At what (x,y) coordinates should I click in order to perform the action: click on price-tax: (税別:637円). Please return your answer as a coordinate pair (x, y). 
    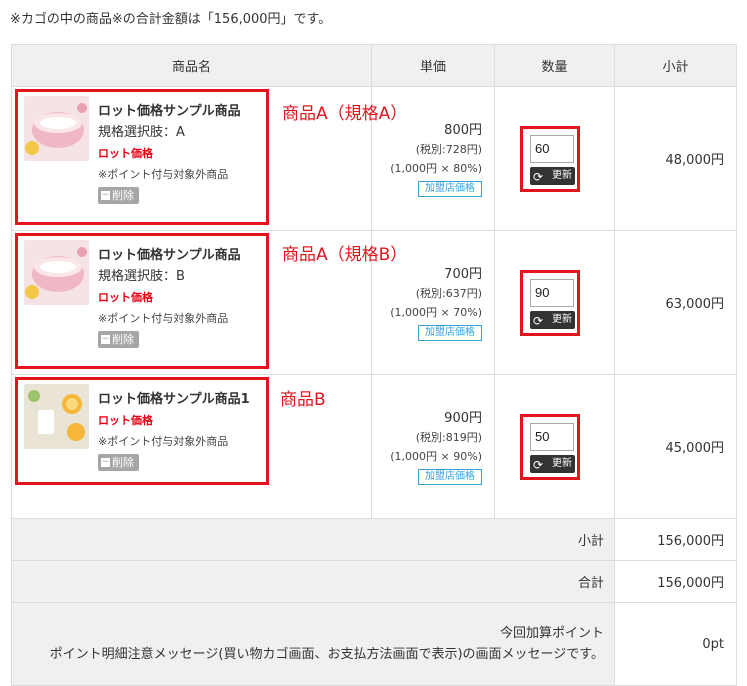
    Looking at the image, I should click on (448, 293).